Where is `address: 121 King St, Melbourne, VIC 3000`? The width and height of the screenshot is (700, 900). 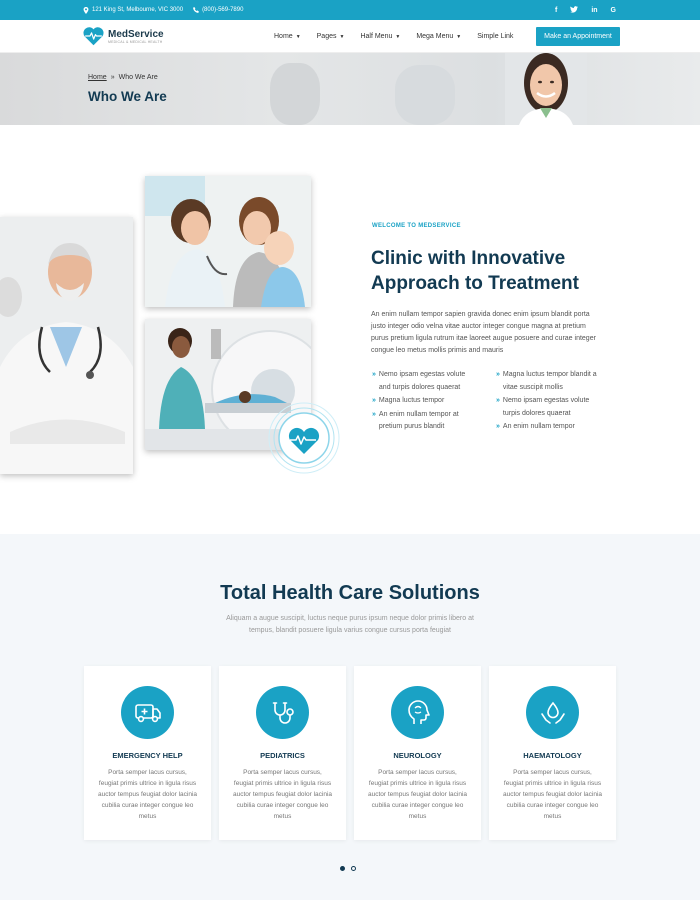
address: 121 King St, Melbourne, VIC 3000 is located at coordinates (133, 10).